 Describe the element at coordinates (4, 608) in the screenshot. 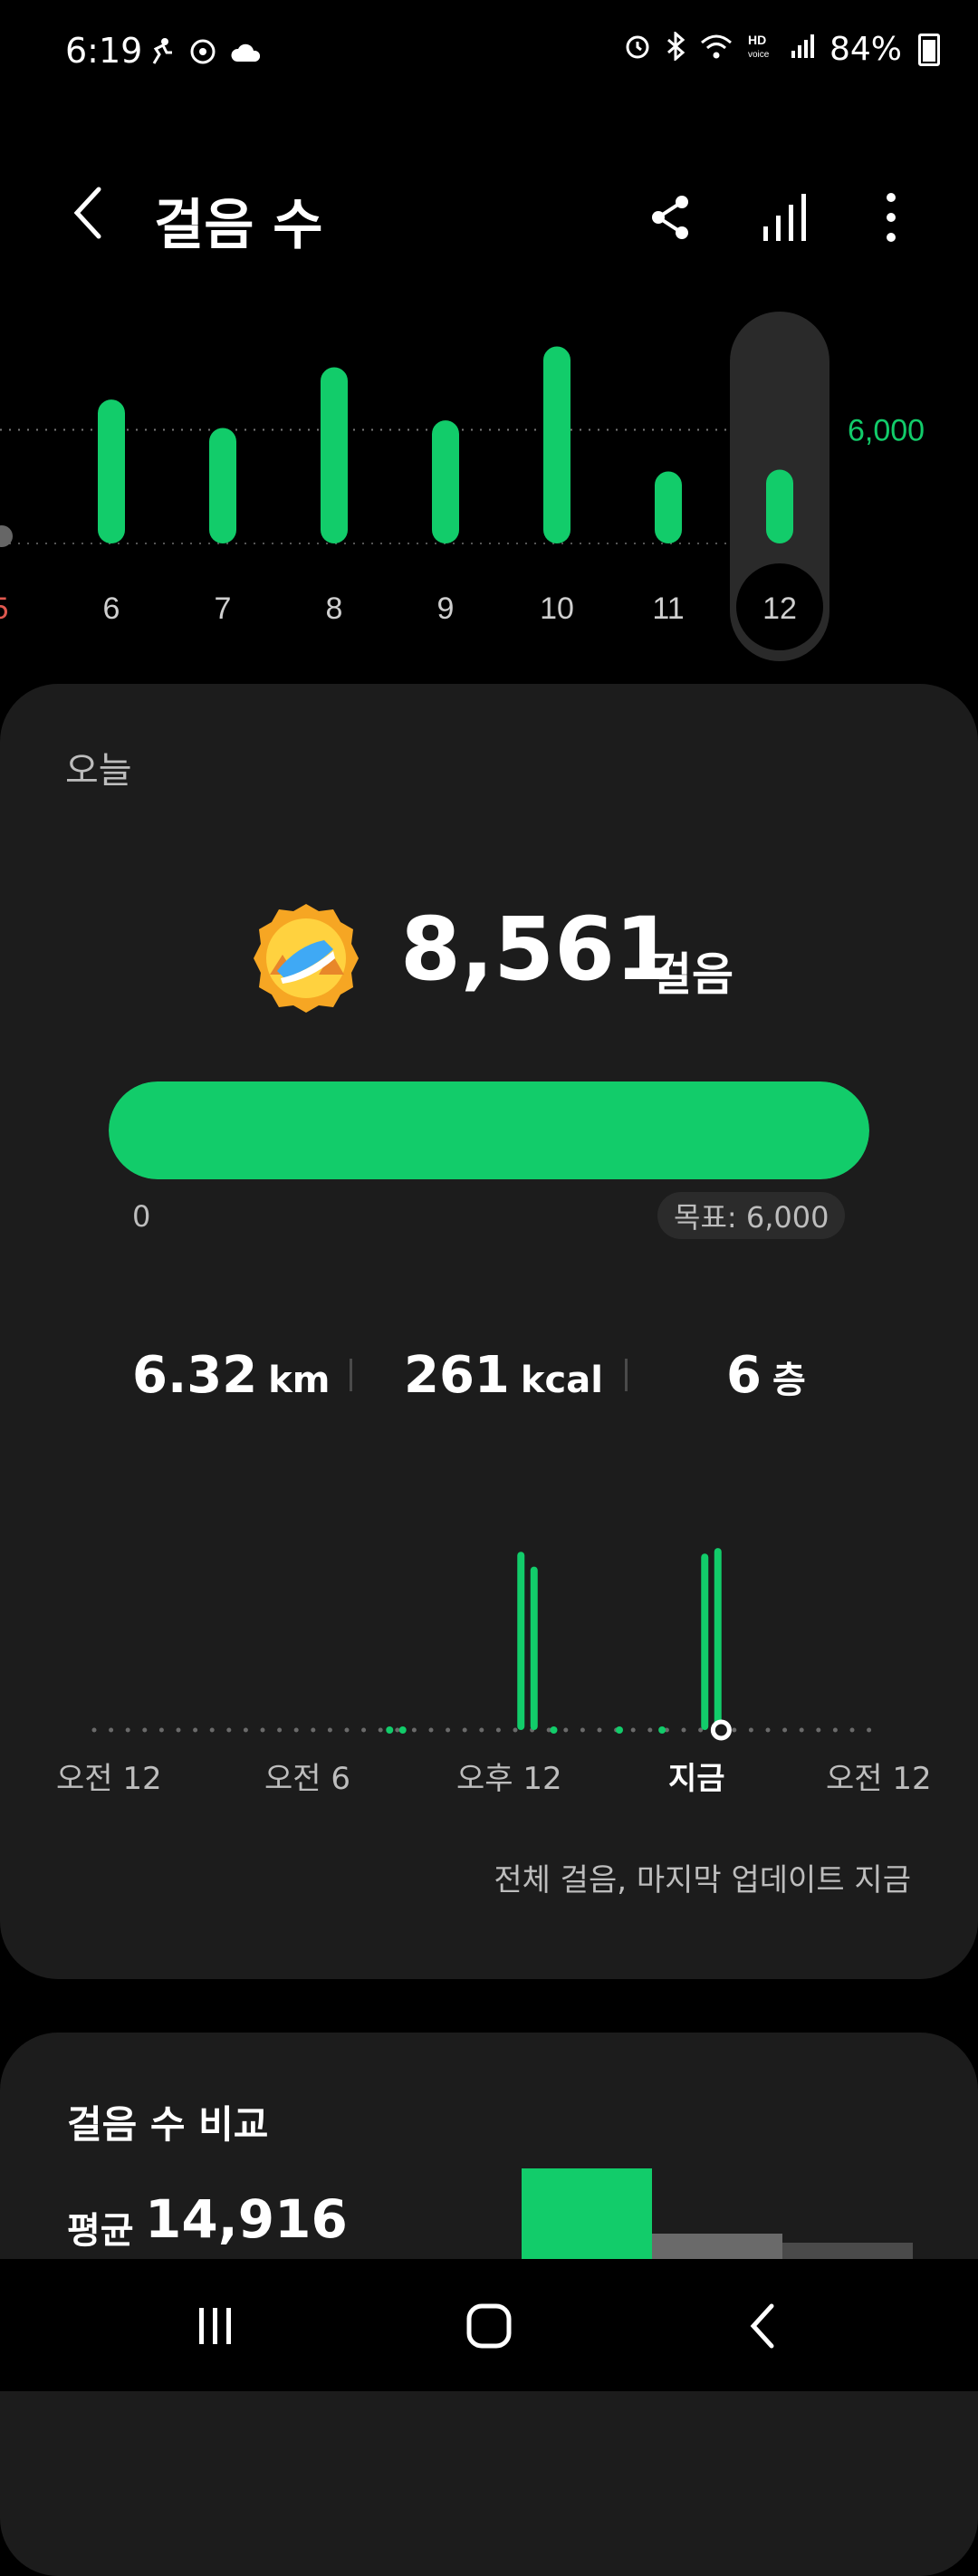

I see `day-label: 5` at that location.